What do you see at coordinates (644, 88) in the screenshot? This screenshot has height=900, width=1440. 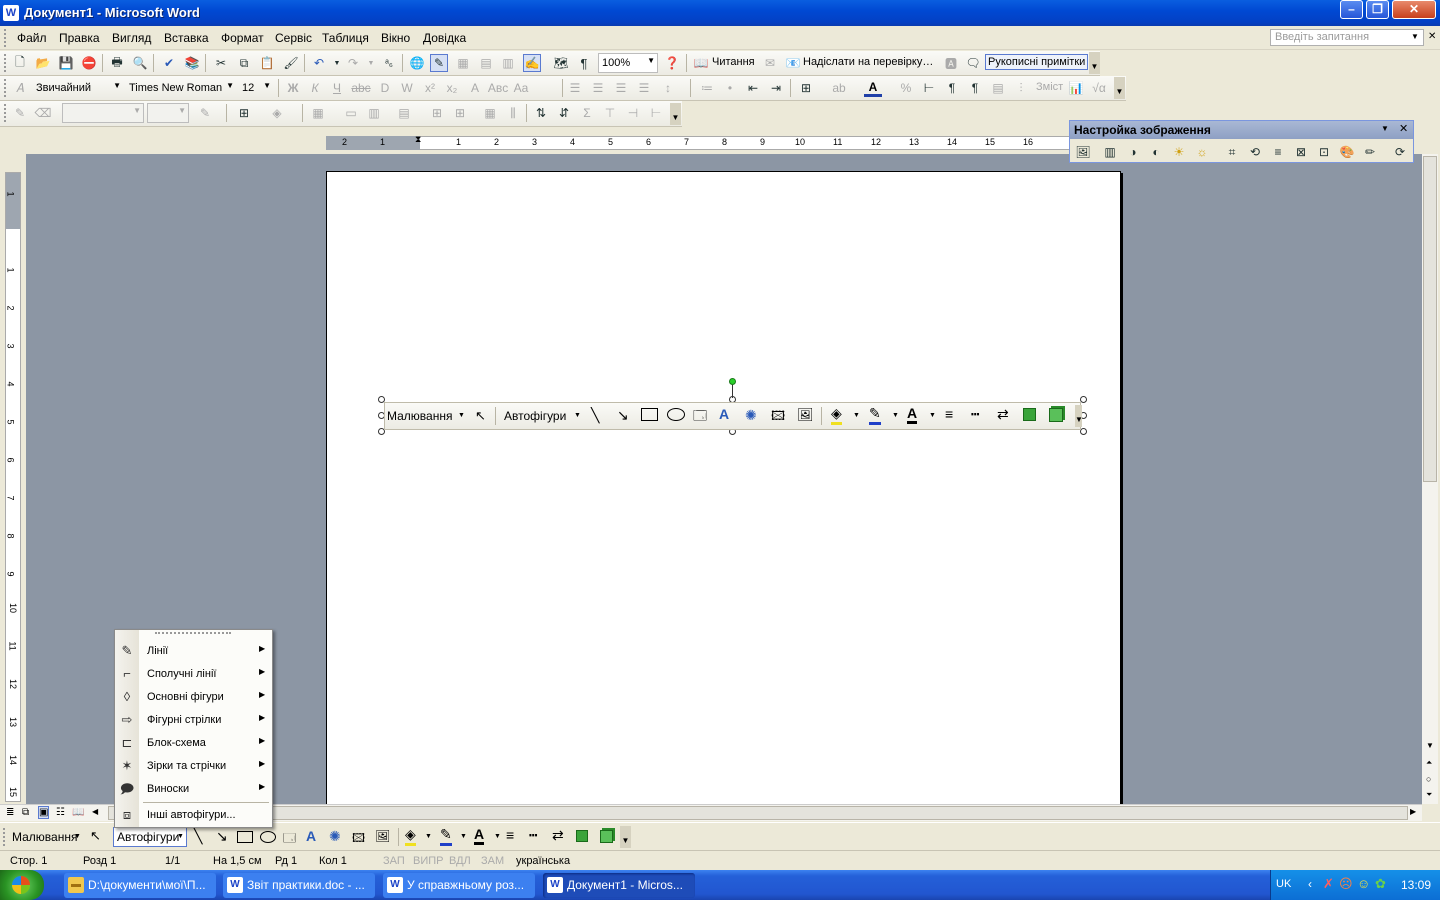 I see `justify-icon: ☰` at bounding box center [644, 88].